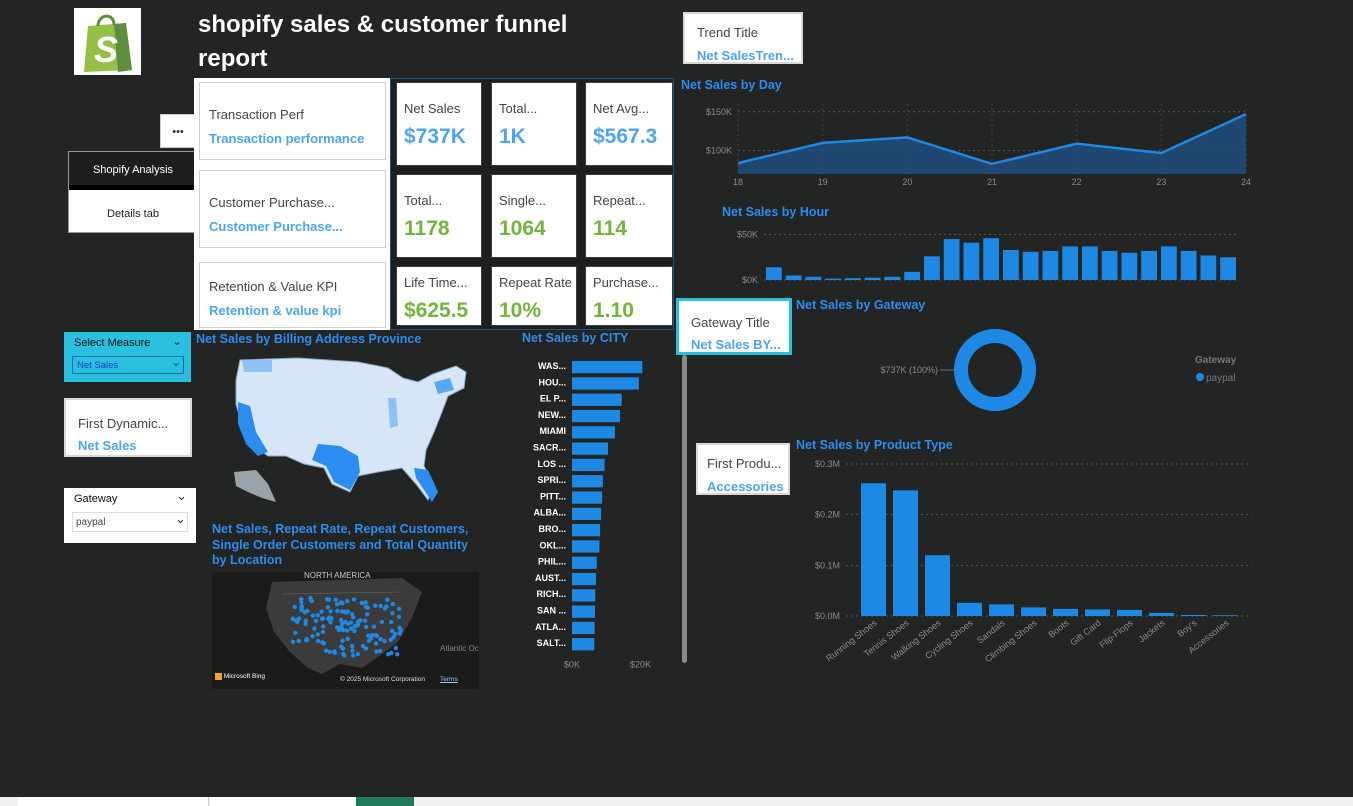 This screenshot has width=1353, height=806. Describe the element at coordinates (128, 427) in the screenshot. I see `first-dynamic-card: First Dynamic... Net Sales` at that location.